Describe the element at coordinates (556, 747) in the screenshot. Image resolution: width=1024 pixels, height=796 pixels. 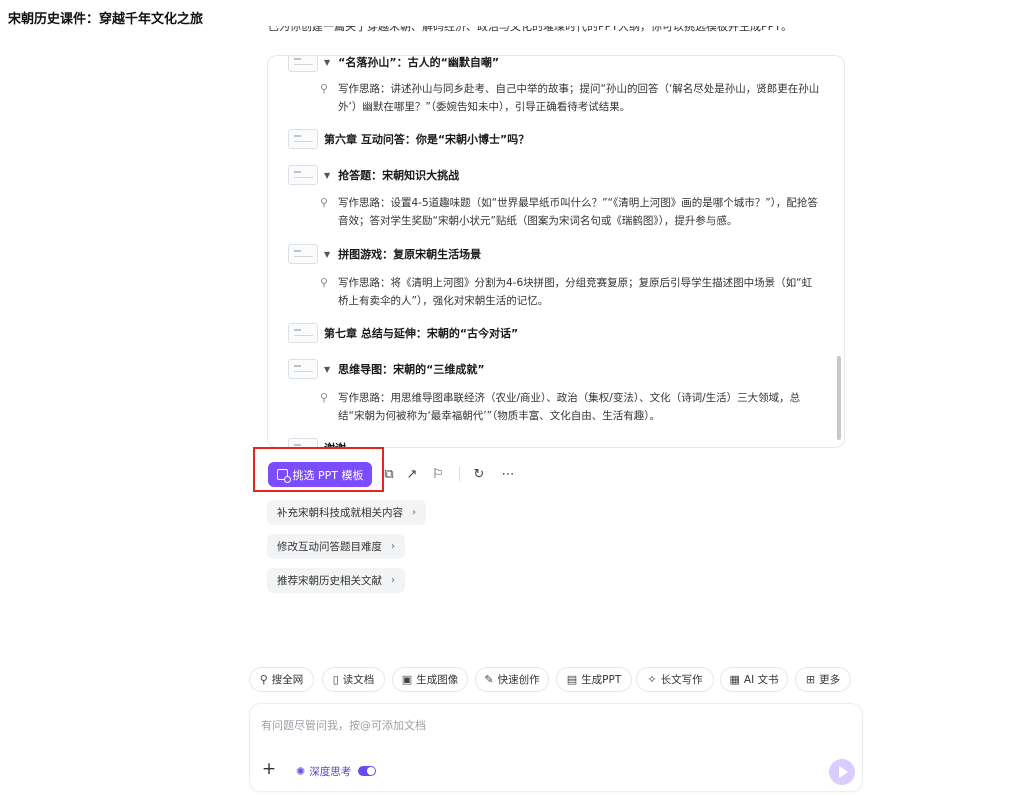
I see `chat-input-box: 有问题尽管问我，按@可添加文档 + ✺ 深度思考` at that location.